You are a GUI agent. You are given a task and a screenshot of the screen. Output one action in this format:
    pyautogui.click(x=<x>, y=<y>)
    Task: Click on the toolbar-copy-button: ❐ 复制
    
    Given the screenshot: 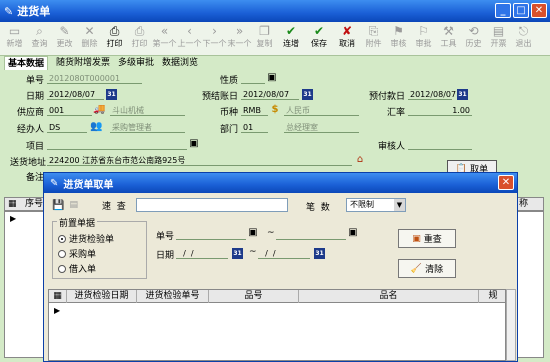 What is the action you would take?
    pyautogui.click(x=264, y=35)
    